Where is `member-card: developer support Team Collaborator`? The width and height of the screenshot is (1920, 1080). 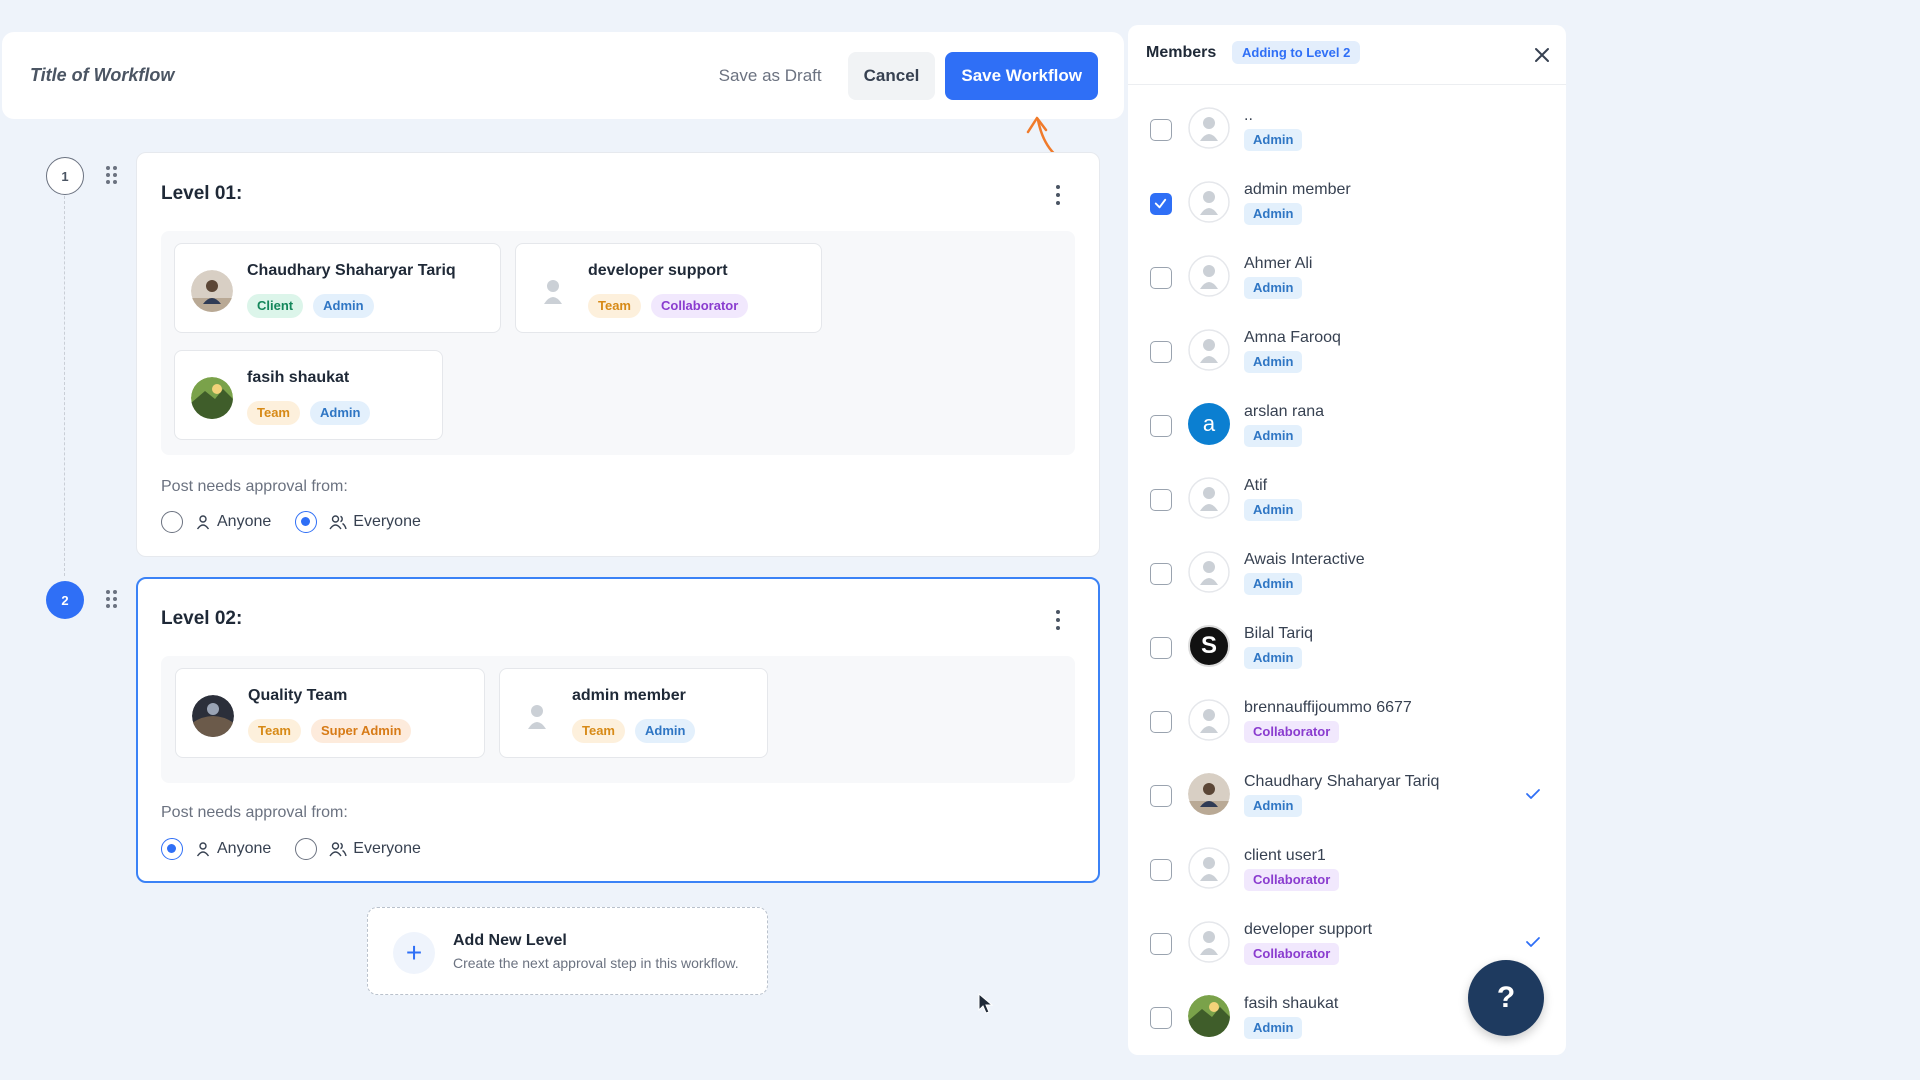 member-card: developer support Team Collaborator is located at coordinates (668, 288).